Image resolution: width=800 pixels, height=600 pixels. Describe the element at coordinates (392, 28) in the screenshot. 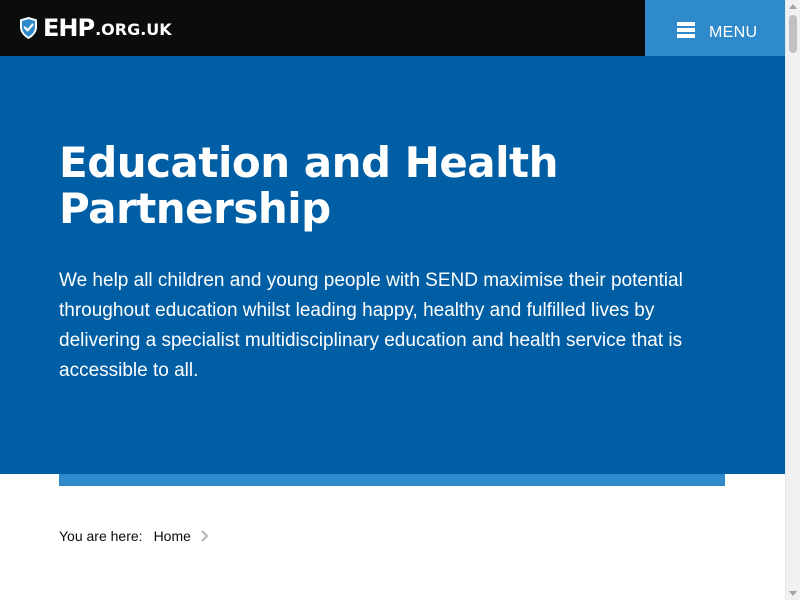

I see `site-header: EHP .ORG.UK MENU` at that location.